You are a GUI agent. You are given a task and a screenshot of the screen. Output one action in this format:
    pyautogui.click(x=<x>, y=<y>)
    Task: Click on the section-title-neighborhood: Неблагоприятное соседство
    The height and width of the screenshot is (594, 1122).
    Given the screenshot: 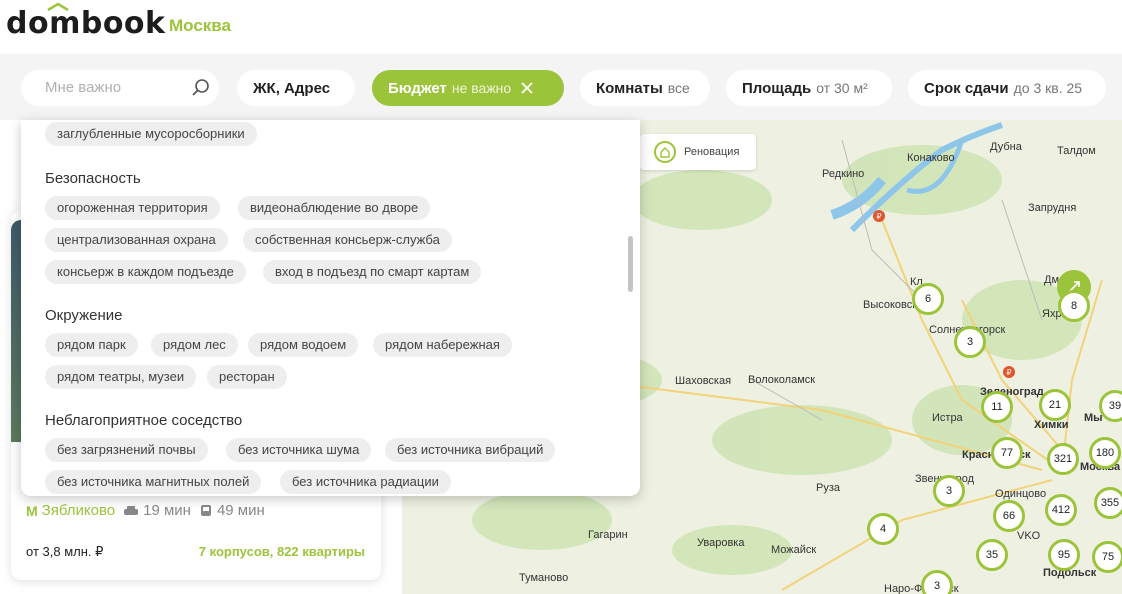 What is the action you would take?
    pyautogui.click(x=144, y=420)
    